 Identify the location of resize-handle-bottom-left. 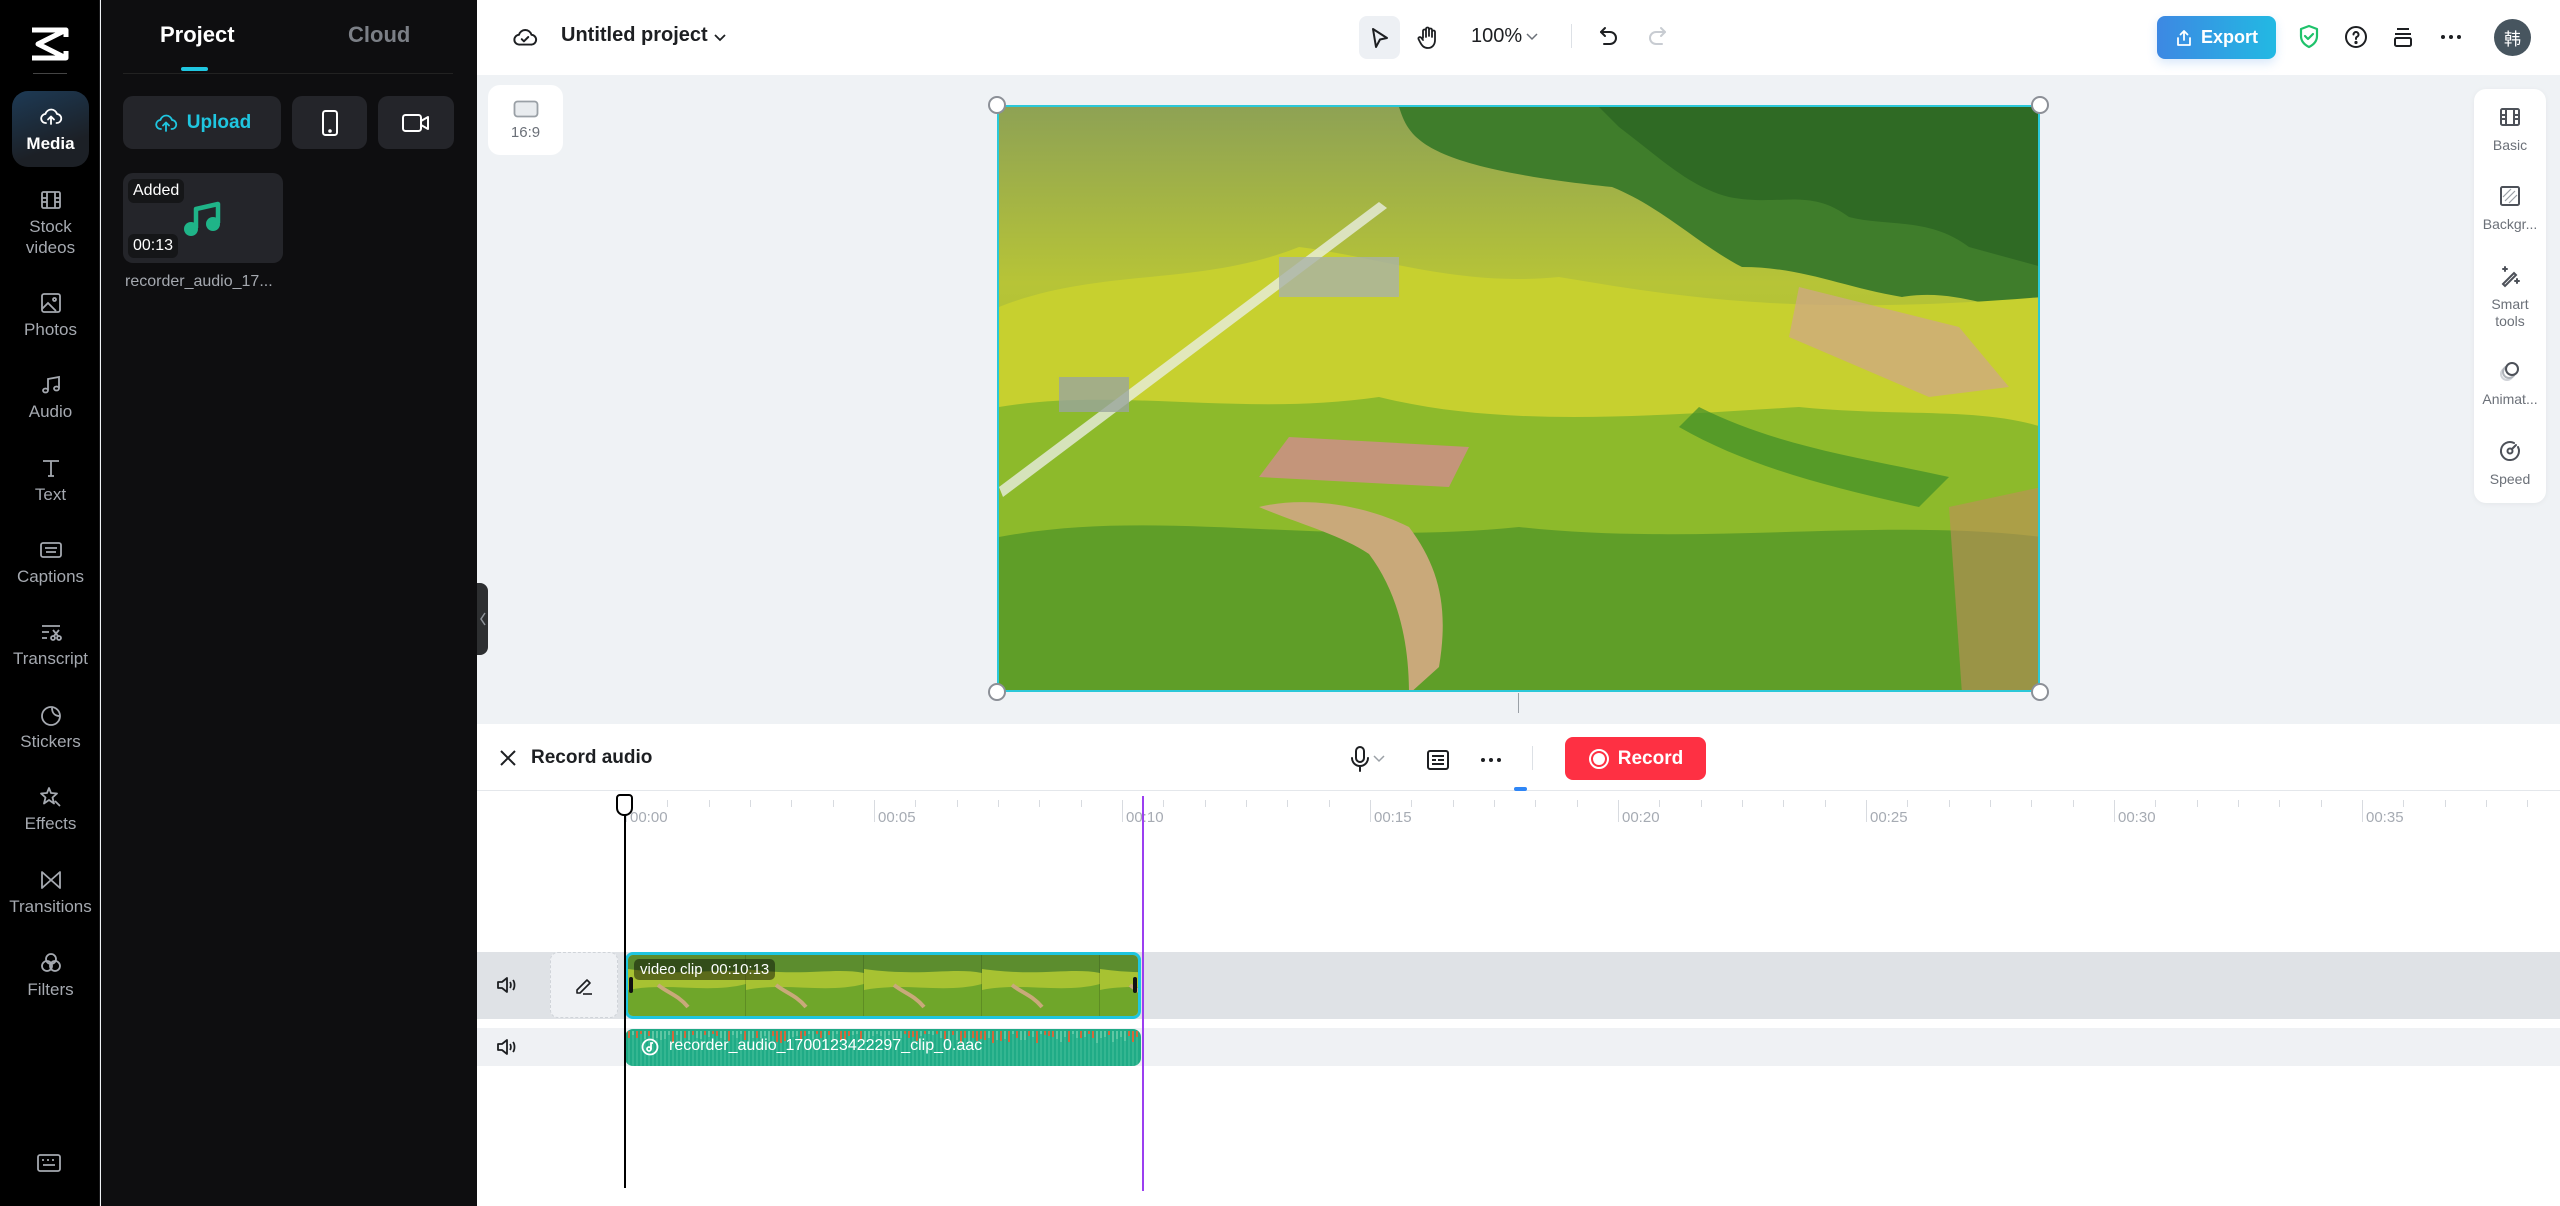
(997, 692).